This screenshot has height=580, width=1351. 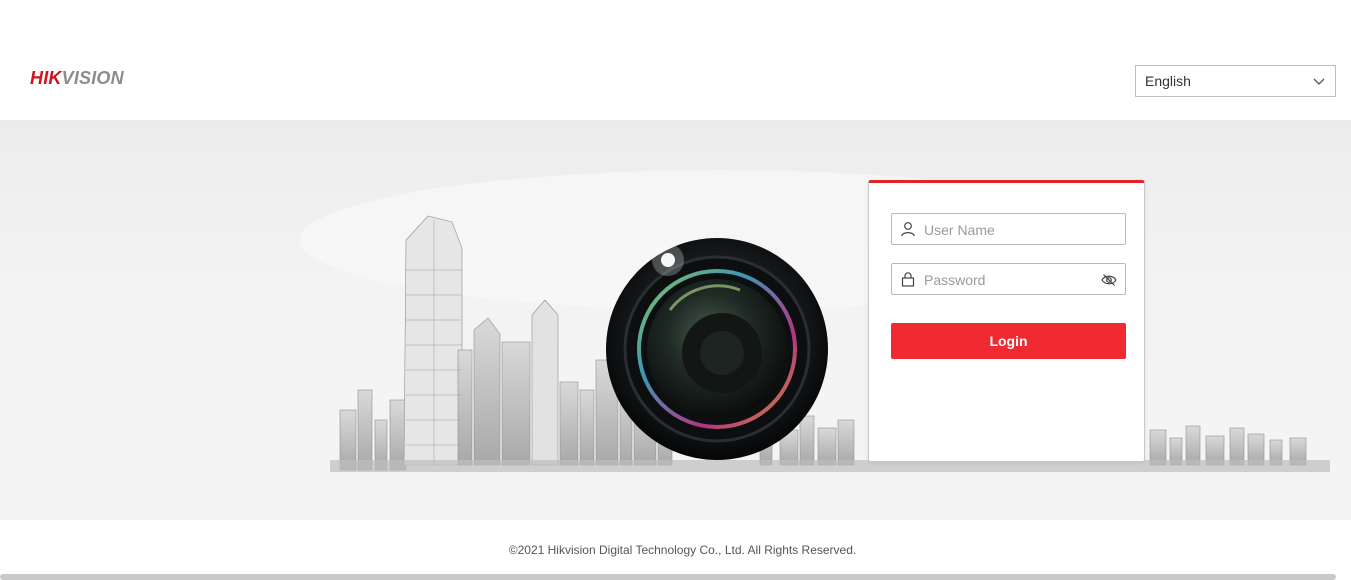 What do you see at coordinates (959, 230) in the screenshot?
I see `username-placeholder: User Name` at bounding box center [959, 230].